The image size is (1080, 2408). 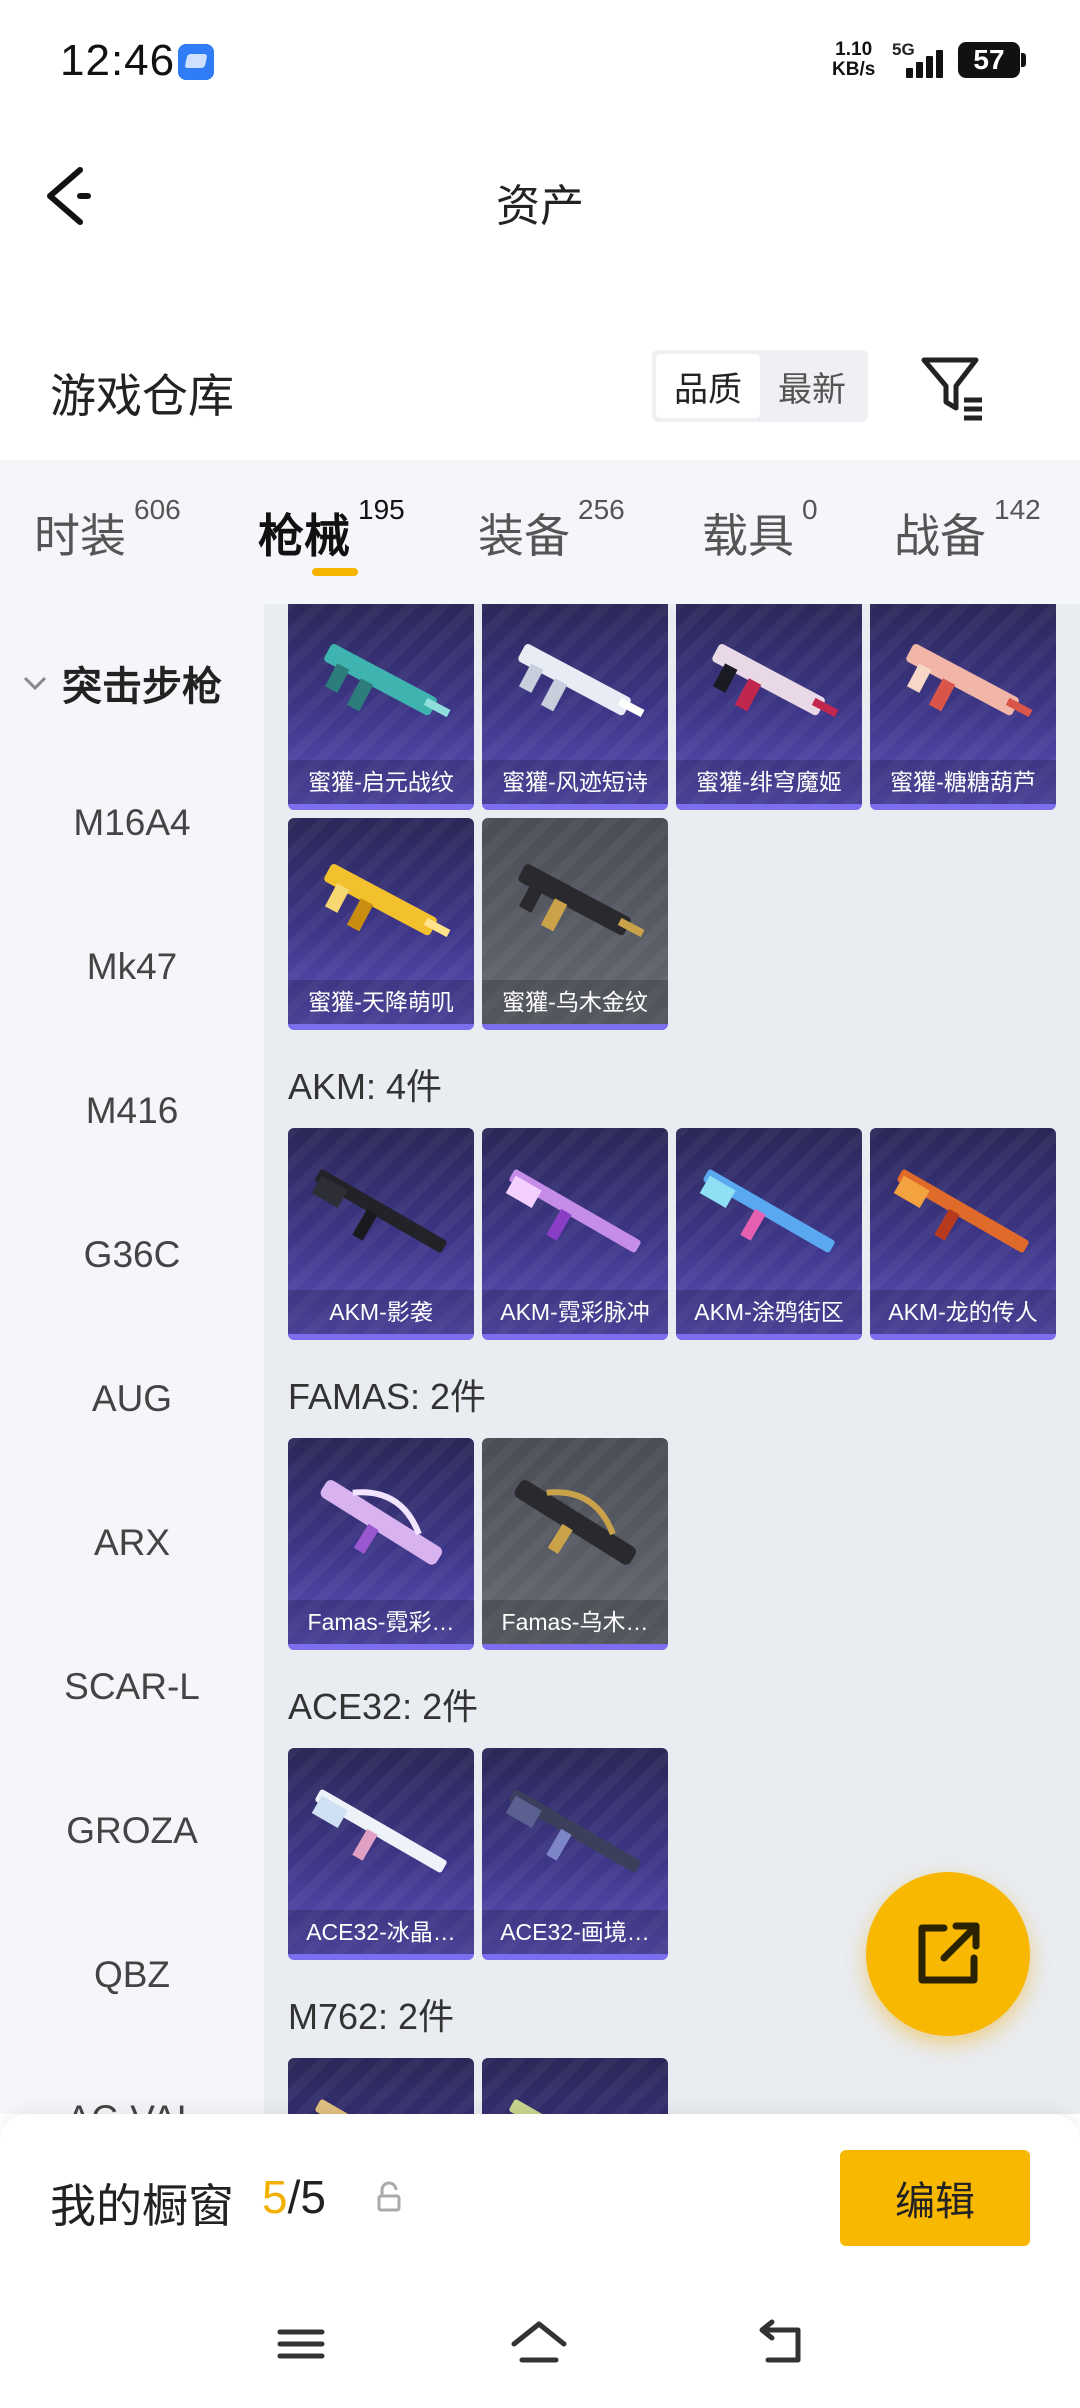 I want to click on status-time: 12:46, so click(x=118, y=60).